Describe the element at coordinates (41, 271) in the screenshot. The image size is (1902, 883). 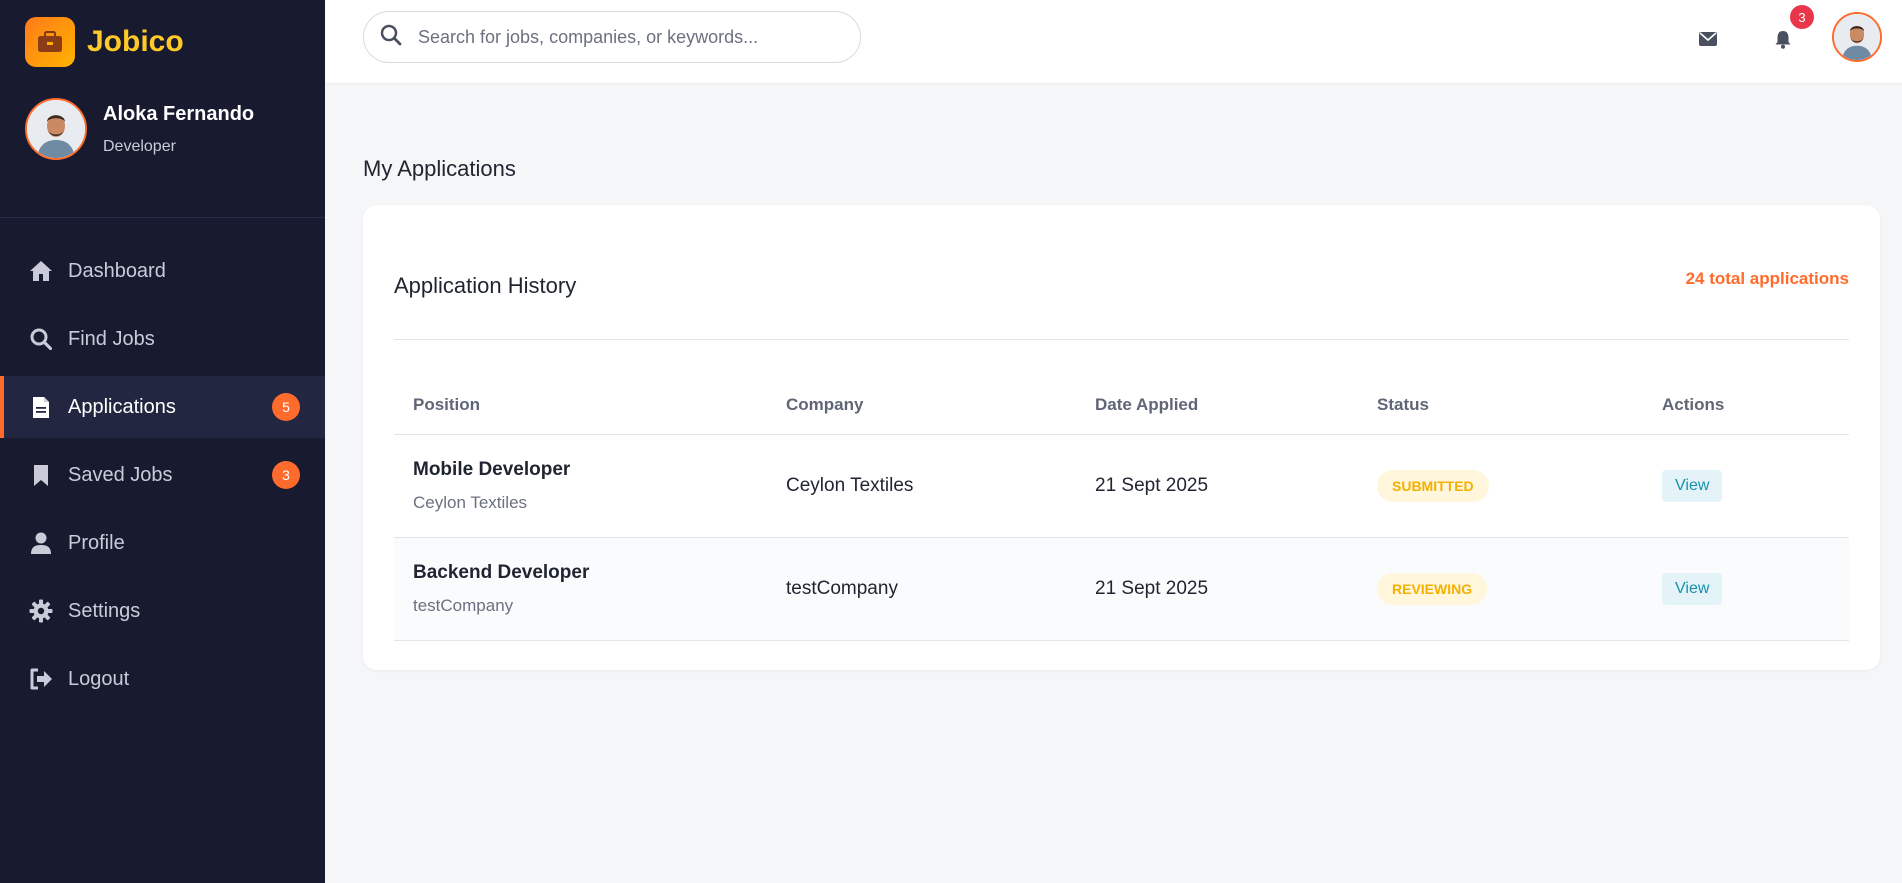
I see `home-icon` at that location.